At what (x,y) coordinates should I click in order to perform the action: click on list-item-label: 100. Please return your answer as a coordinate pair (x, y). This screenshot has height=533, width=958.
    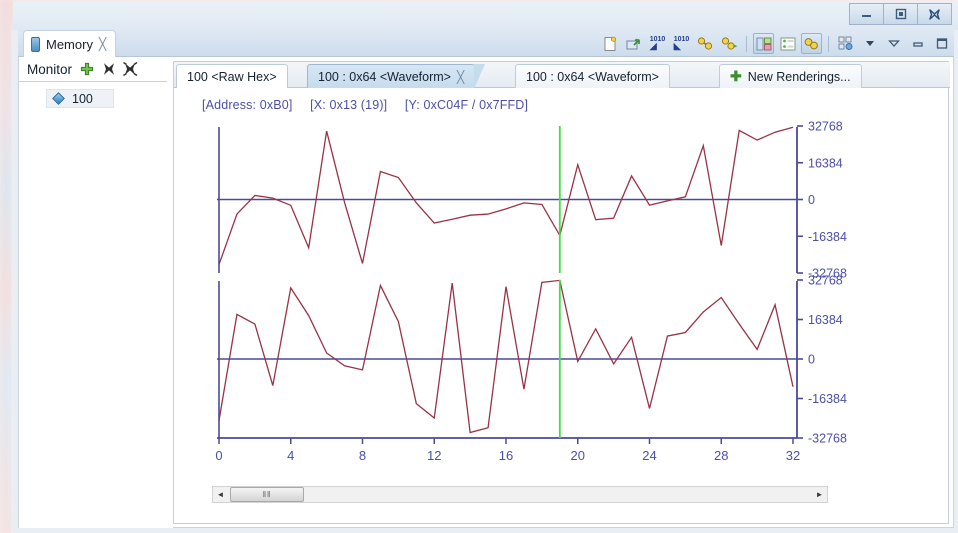
    Looking at the image, I should click on (82, 98).